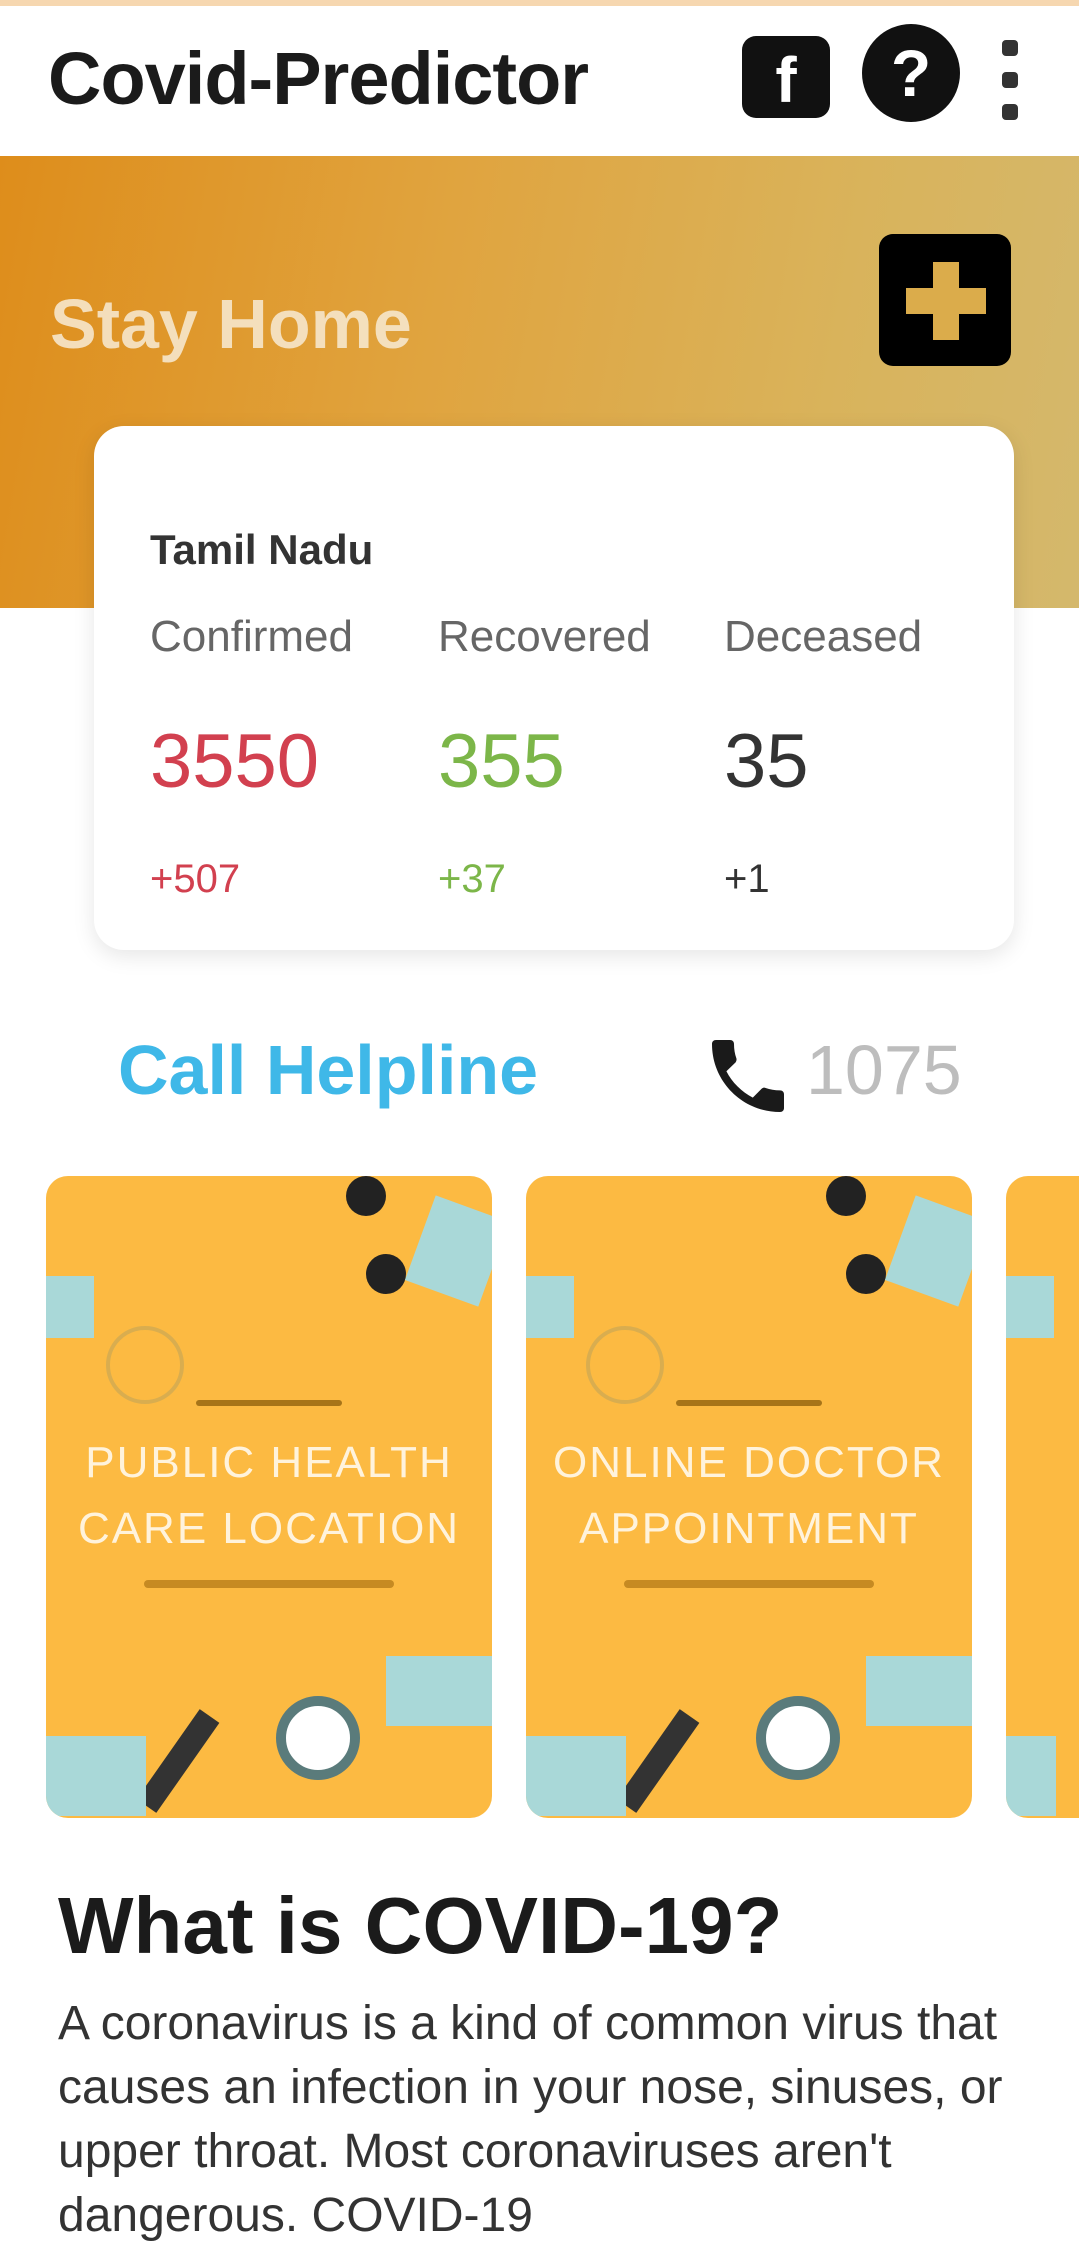  Describe the element at coordinates (749, 1497) in the screenshot. I see `online-doctor-card: ONLINE DOCTOR APPOINTMENT` at that location.